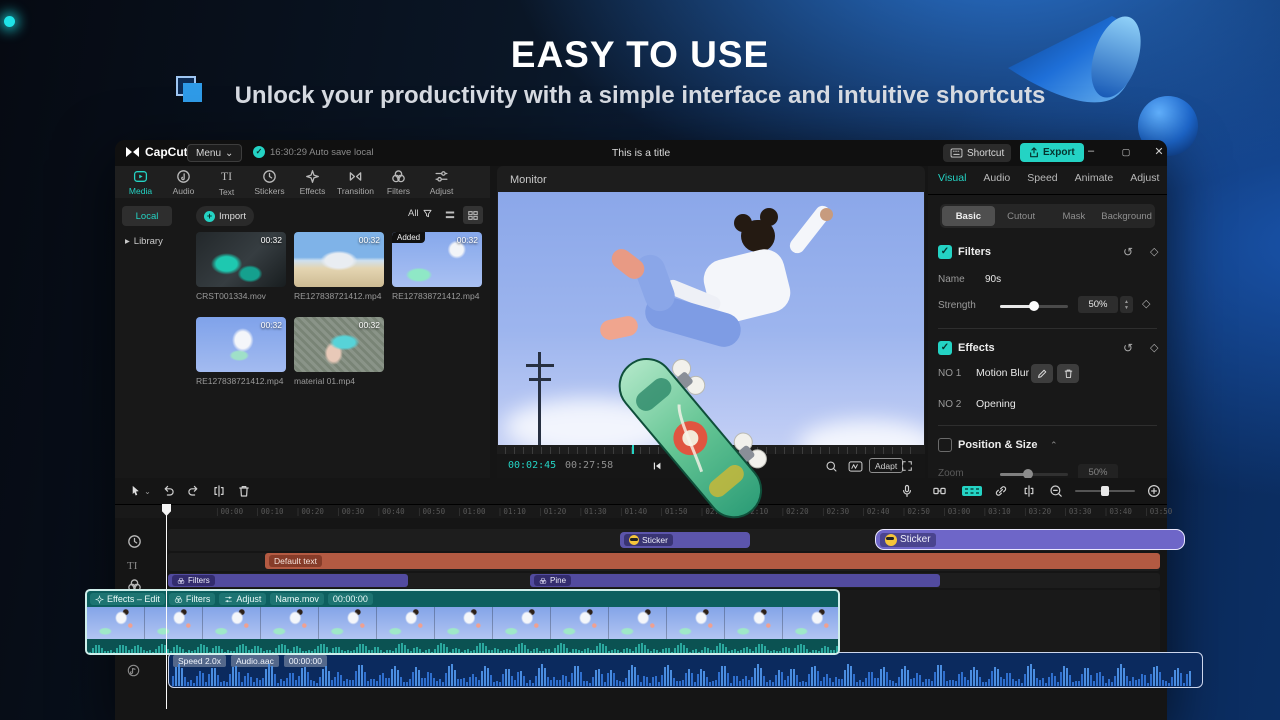 This screenshot has height=720, width=1280. What do you see at coordinates (1144, 178) in the screenshot?
I see `inspector-tab-adjust: Adjust` at bounding box center [1144, 178].